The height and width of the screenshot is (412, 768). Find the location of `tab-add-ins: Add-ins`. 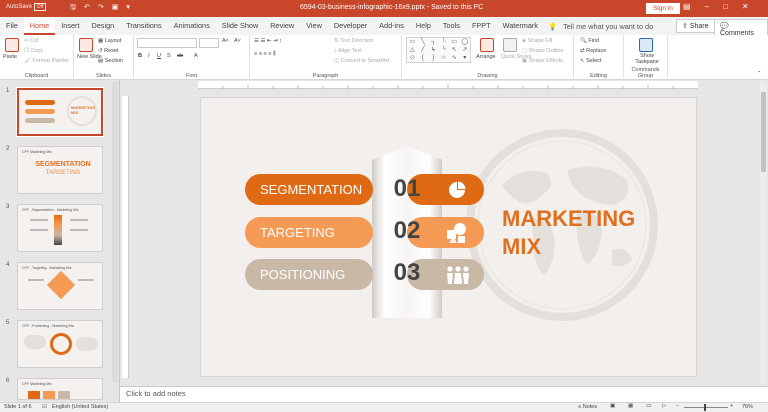

tab-add-ins: Add-ins is located at coordinates (391, 26).